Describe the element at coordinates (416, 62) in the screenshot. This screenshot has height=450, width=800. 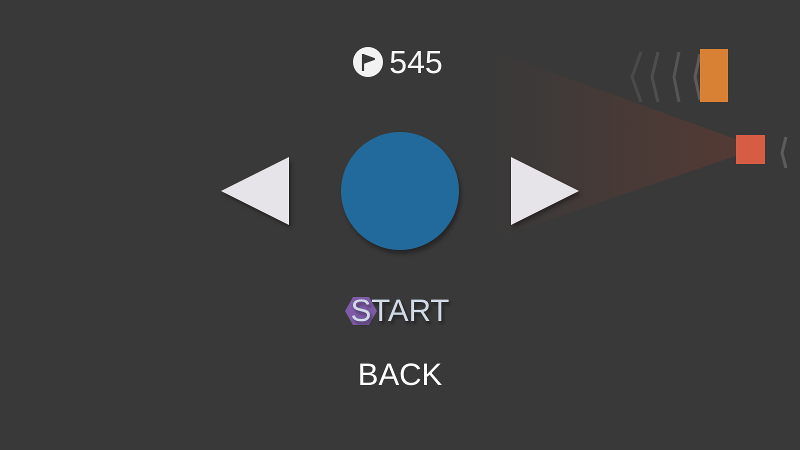
I see `score-value: 545` at that location.